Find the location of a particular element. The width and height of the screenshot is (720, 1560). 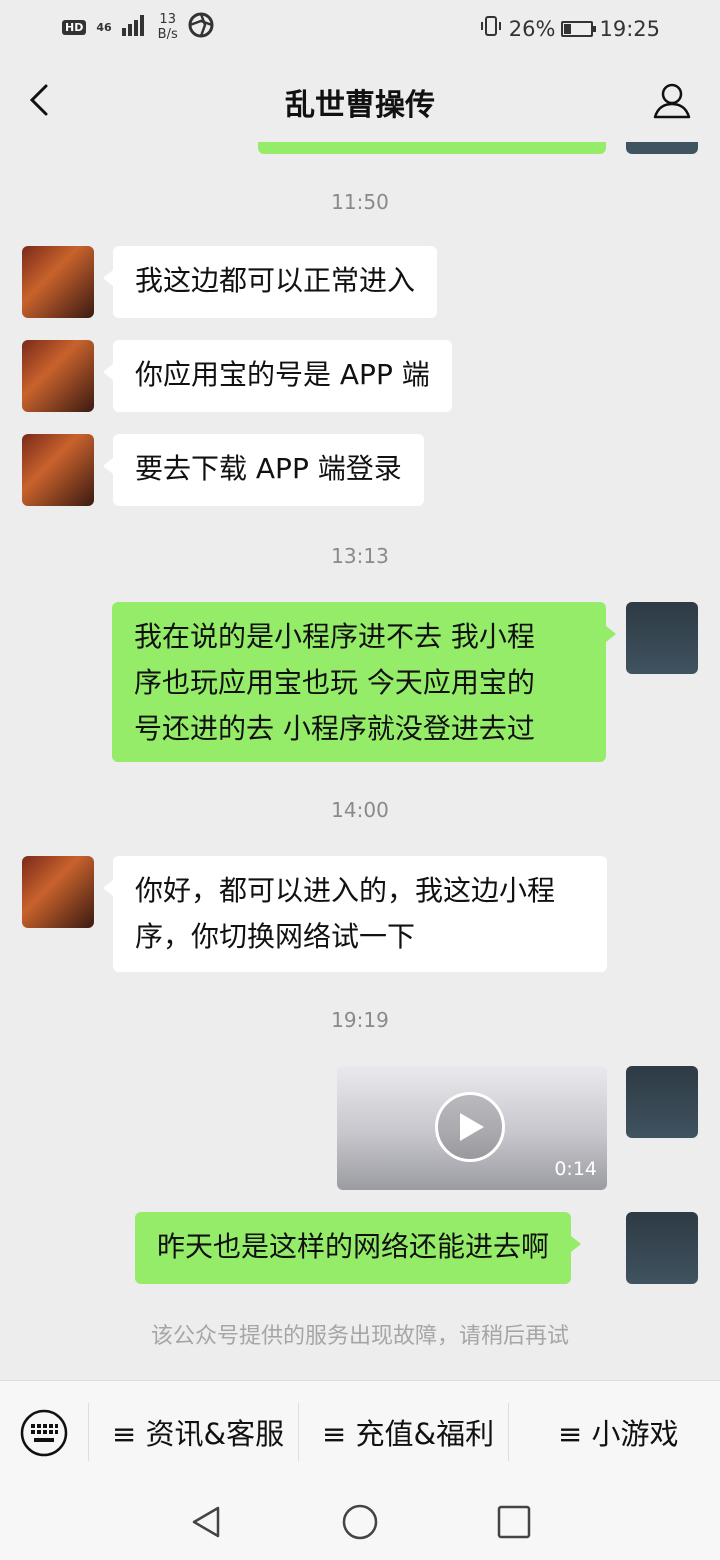

play-icon is located at coordinates (470, 1127).